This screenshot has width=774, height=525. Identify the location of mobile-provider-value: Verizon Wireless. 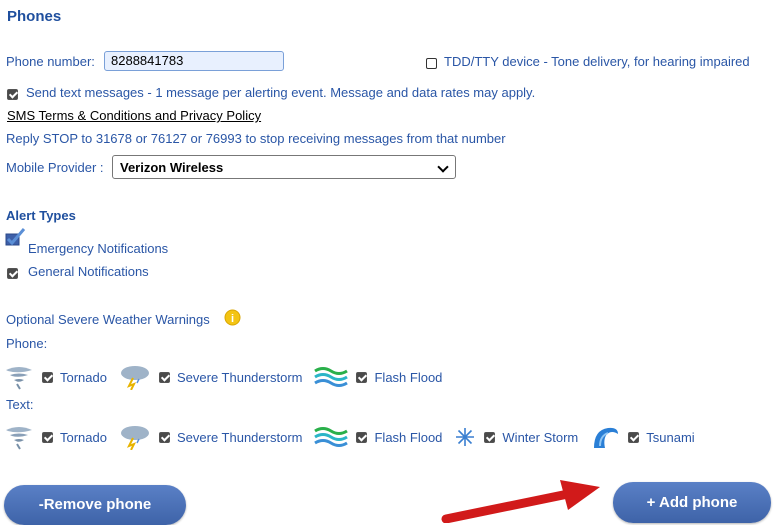
(172, 167).